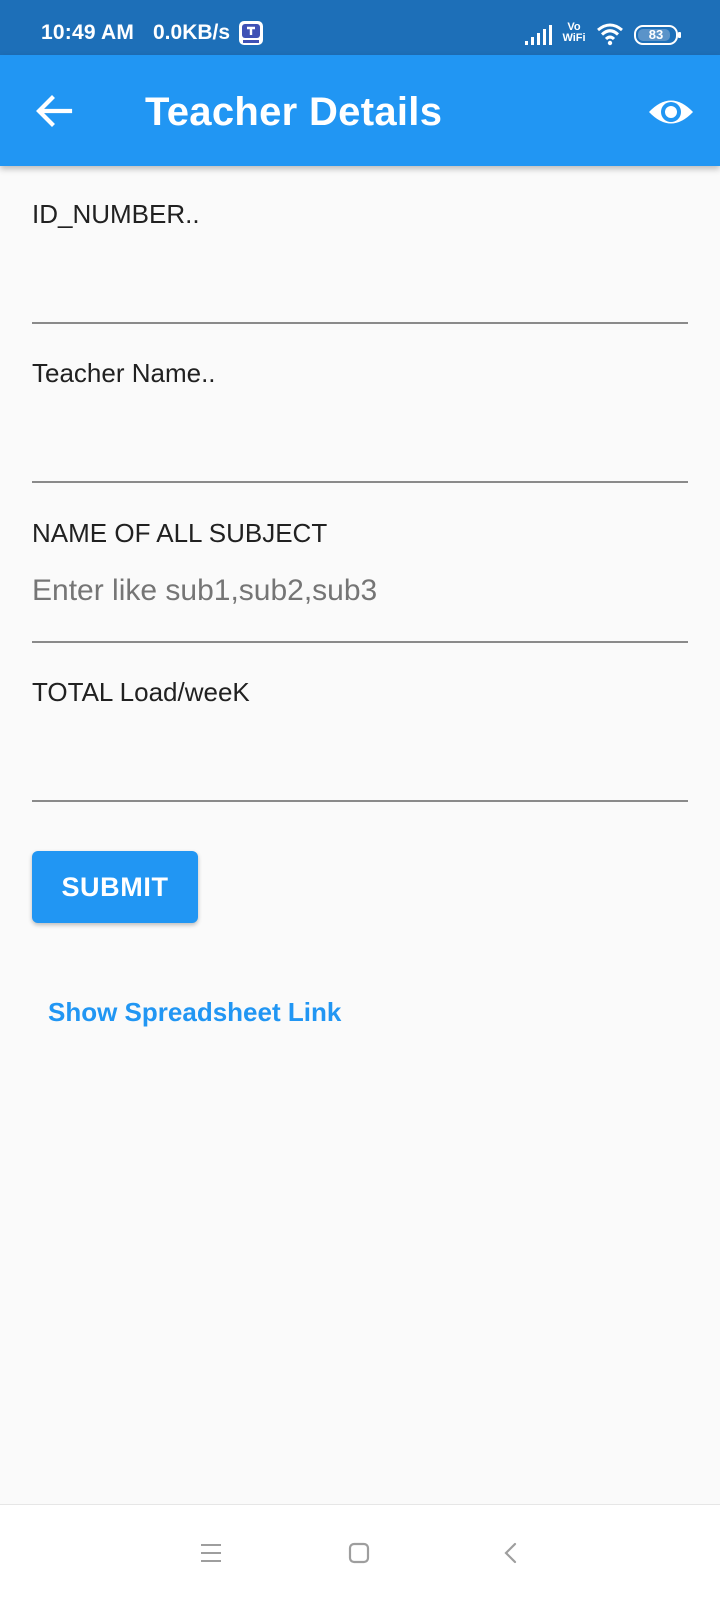 This screenshot has width=720, height=1601. Describe the element at coordinates (360, 482) in the screenshot. I see `teacher-name-underline` at that location.